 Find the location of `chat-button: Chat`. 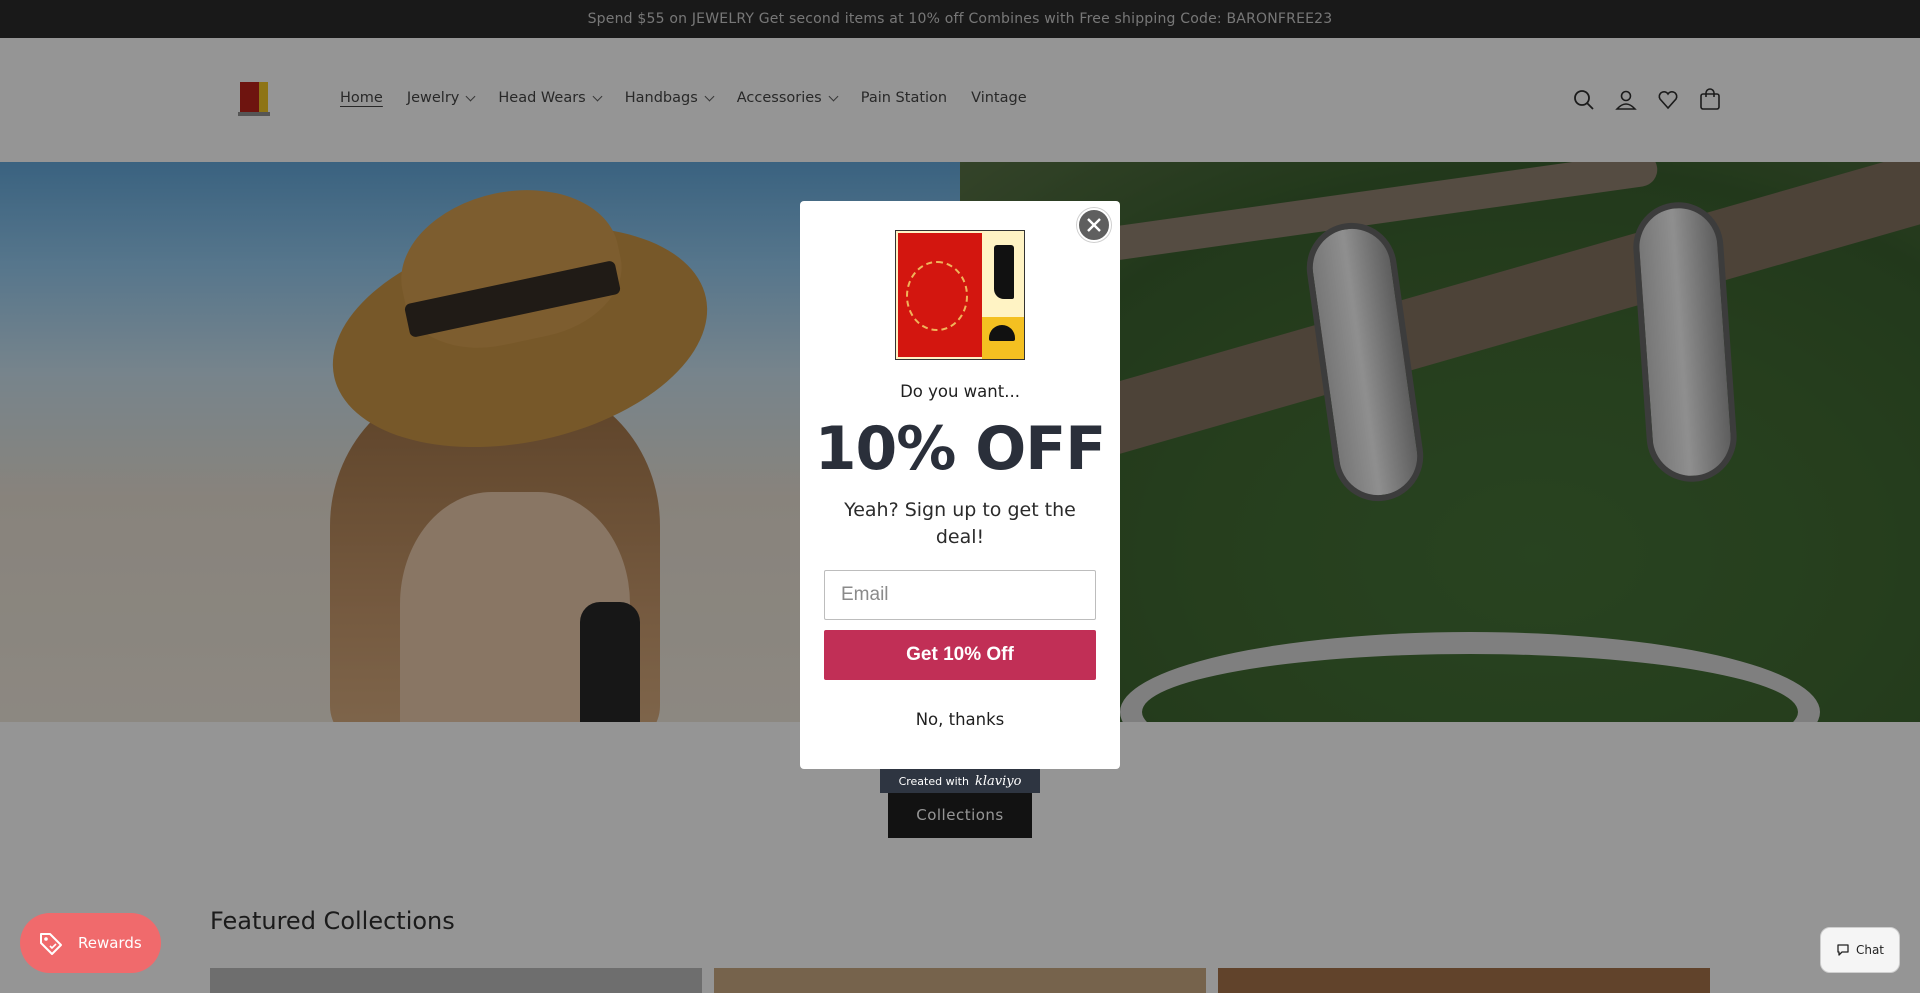

chat-button: Chat is located at coordinates (1860, 950).